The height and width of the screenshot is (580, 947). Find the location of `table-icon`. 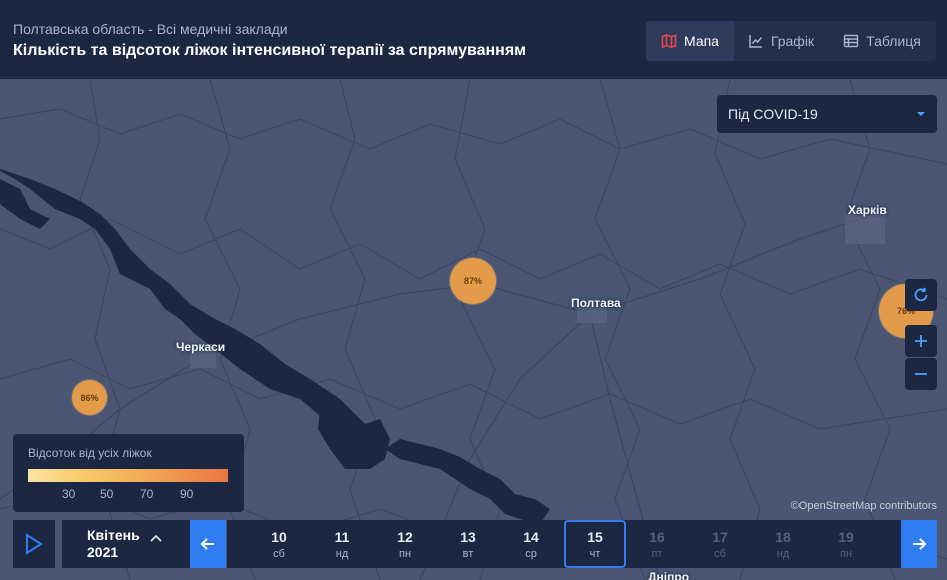

table-icon is located at coordinates (851, 41).